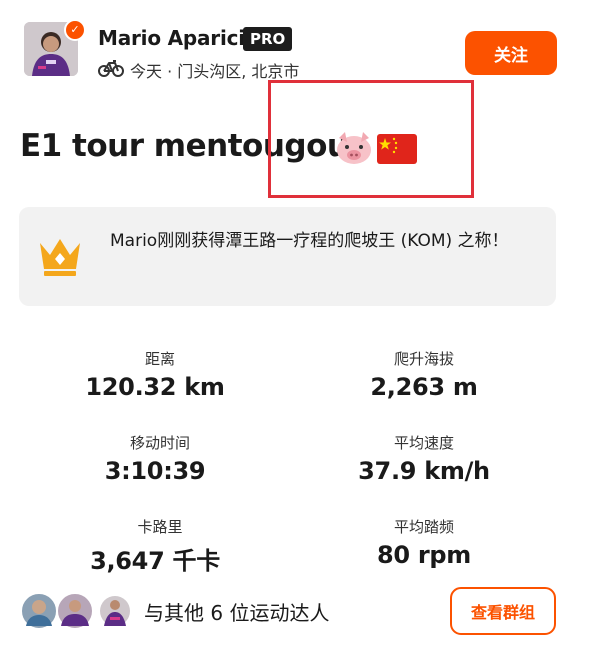  I want to click on stat-avg-speed-value: 37.9 km/h, so click(424, 471).